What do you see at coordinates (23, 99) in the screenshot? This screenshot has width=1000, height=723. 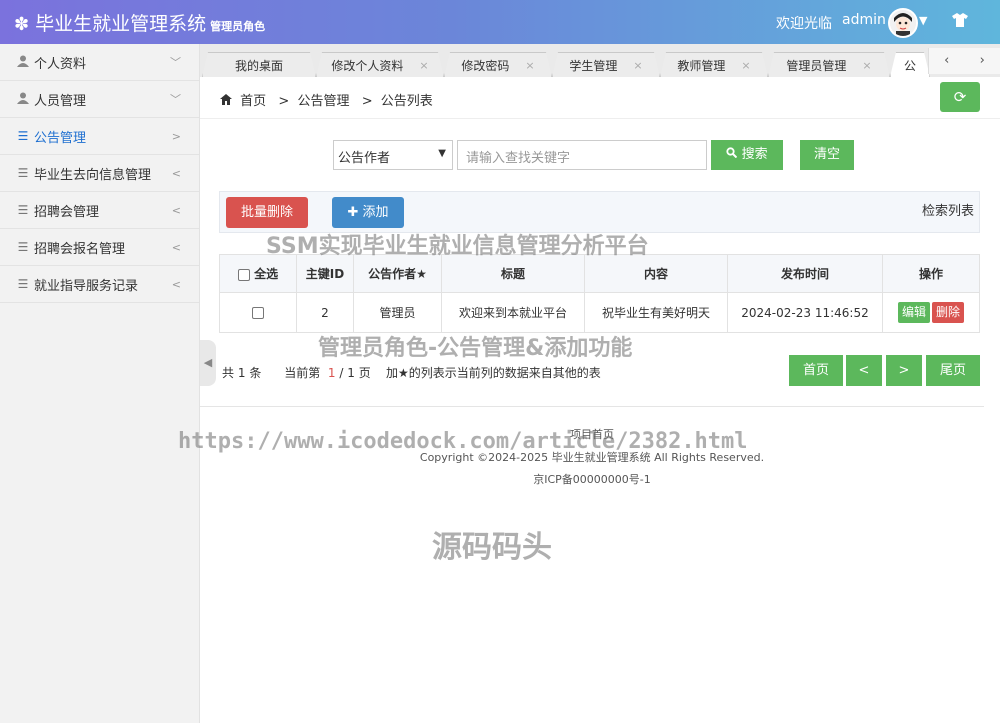 I see `user-icon` at bounding box center [23, 99].